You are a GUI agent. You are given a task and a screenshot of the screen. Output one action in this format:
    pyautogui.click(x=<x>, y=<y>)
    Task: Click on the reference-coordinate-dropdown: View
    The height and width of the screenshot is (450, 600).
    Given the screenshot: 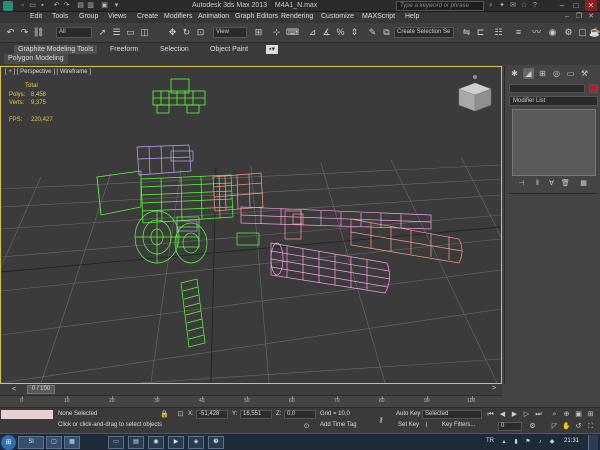 What is the action you would take?
    pyautogui.click(x=230, y=32)
    